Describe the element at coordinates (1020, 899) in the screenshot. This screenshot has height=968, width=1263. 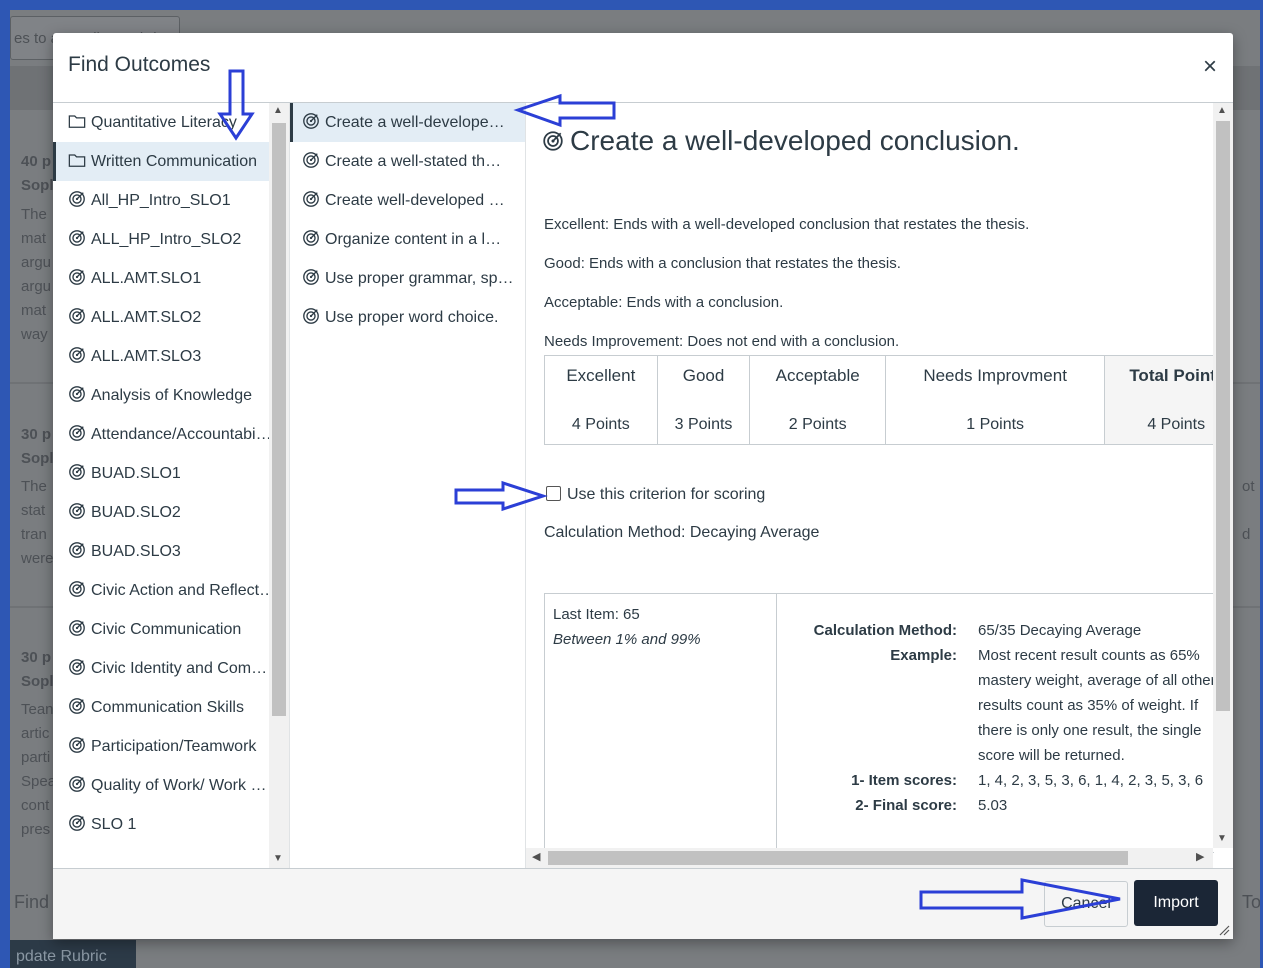
I see `annotation-arrow-right-import` at that location.